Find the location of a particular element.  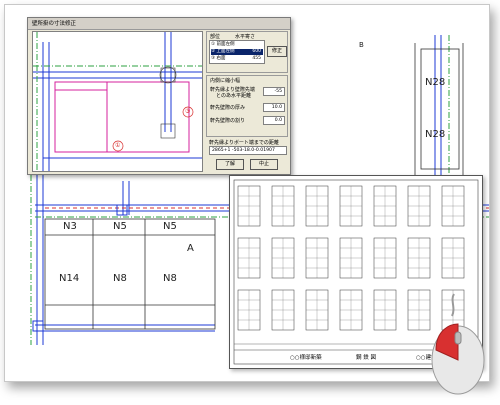

sheet-project-label: ○○様邸新築 is located at coordinates (306, 358).